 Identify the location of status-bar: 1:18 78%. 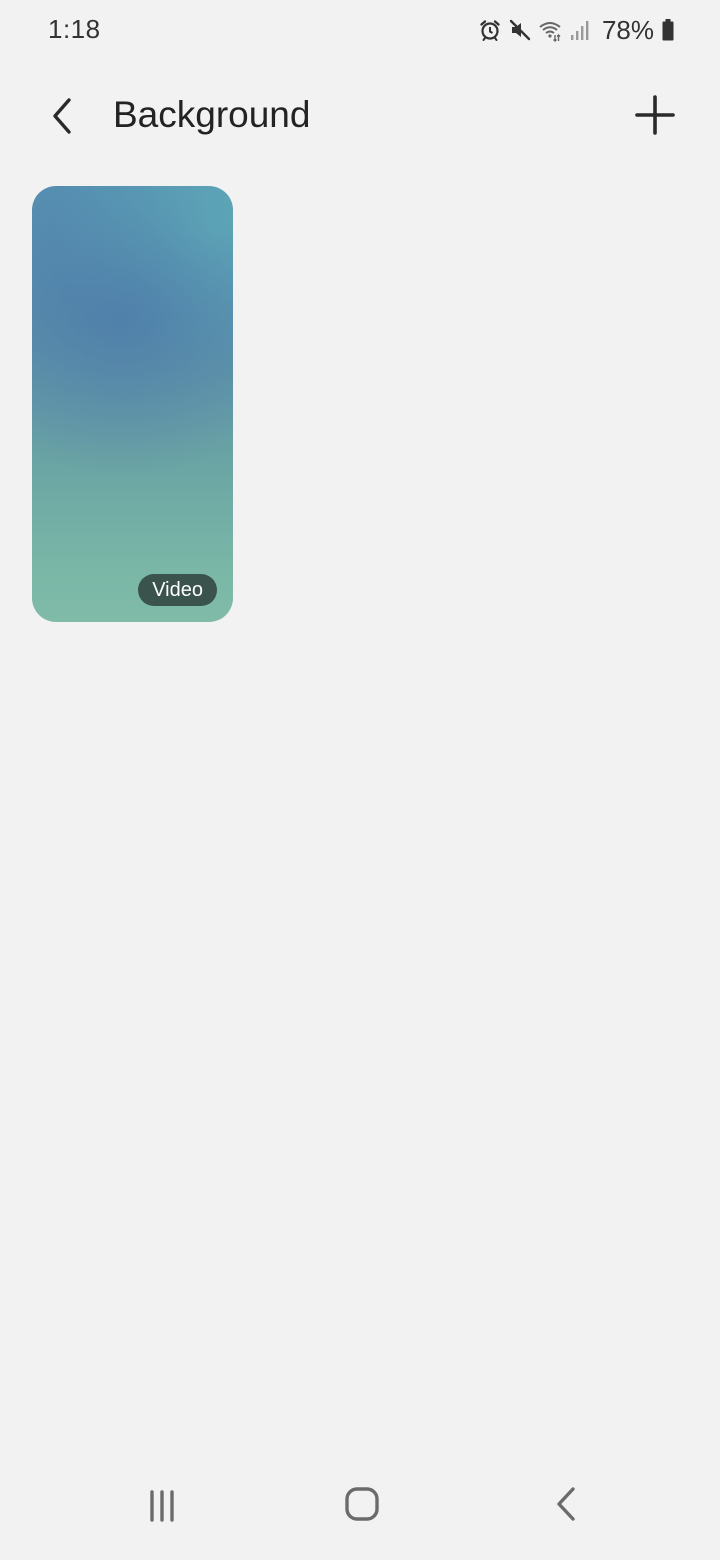
(360, 30).